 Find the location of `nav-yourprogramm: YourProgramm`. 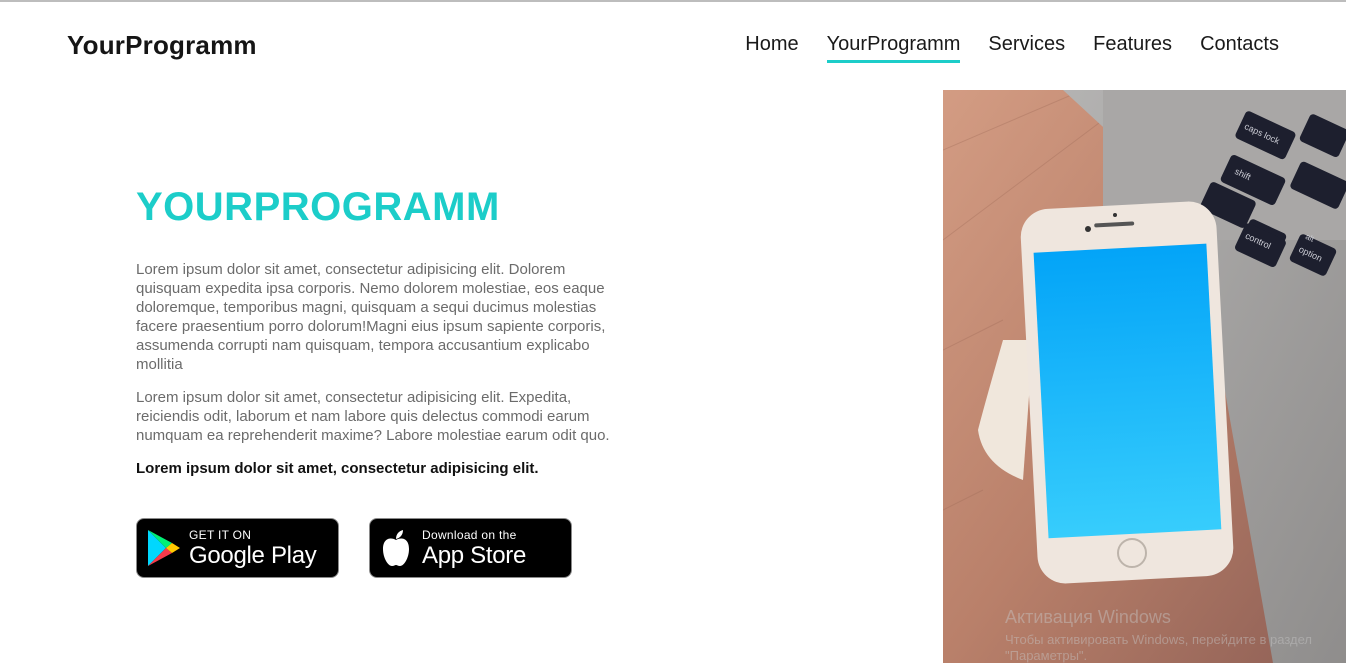

nav-yourprogramm: YourProgramm is located at coordinates (893, 47).